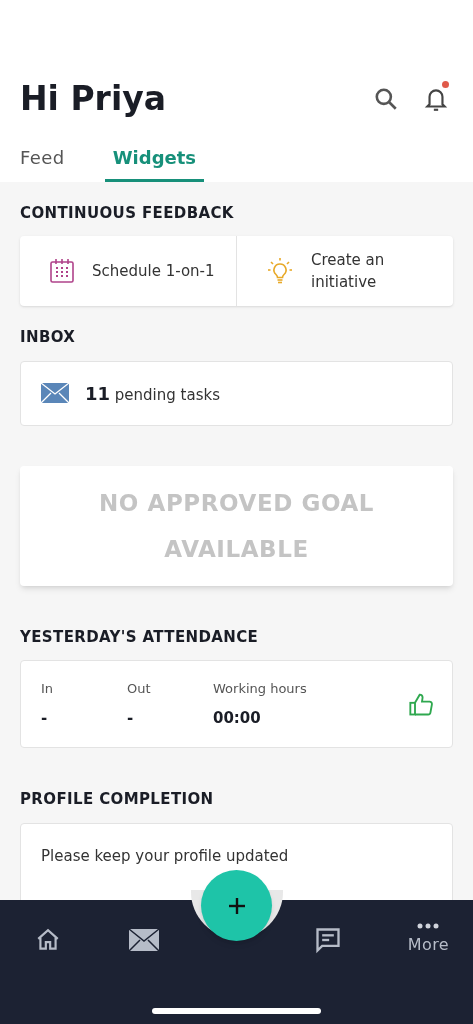  I want to click on section-title: YESTERDAY'S ATTENDANCE, so click(140, 637).